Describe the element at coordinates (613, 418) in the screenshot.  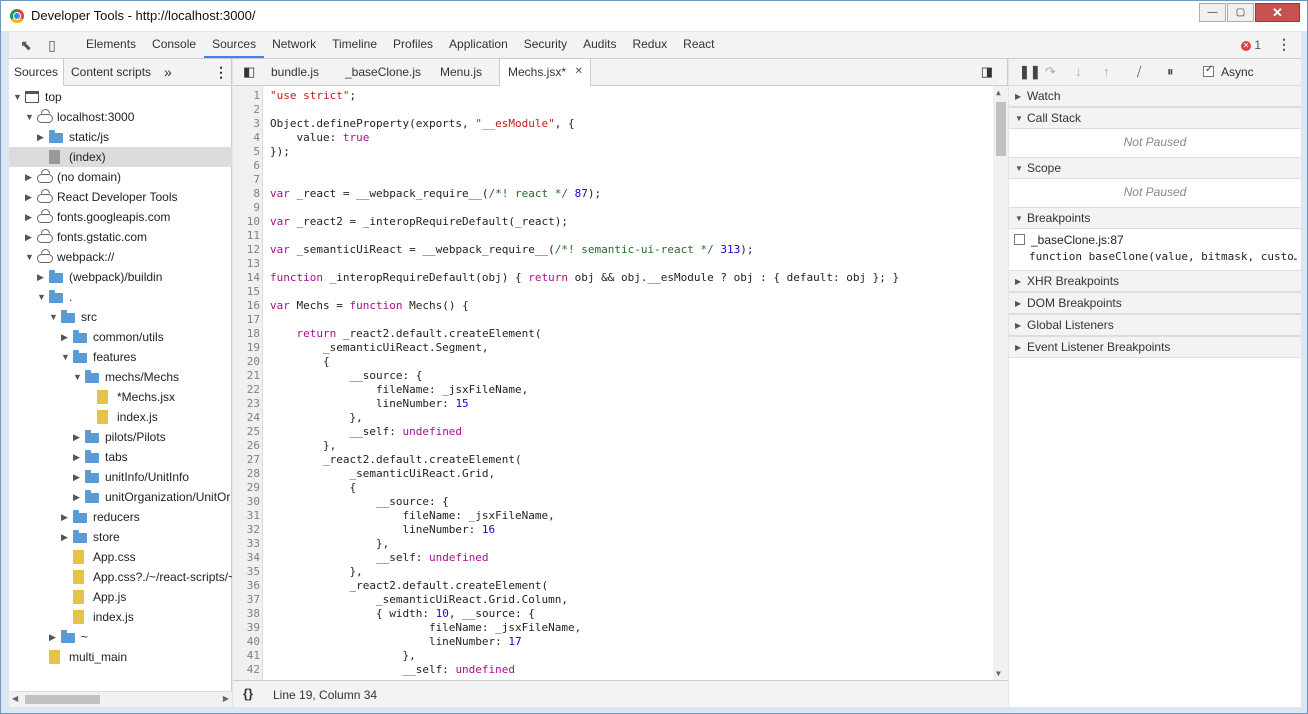
I see `code-line: 24 },` at that location.